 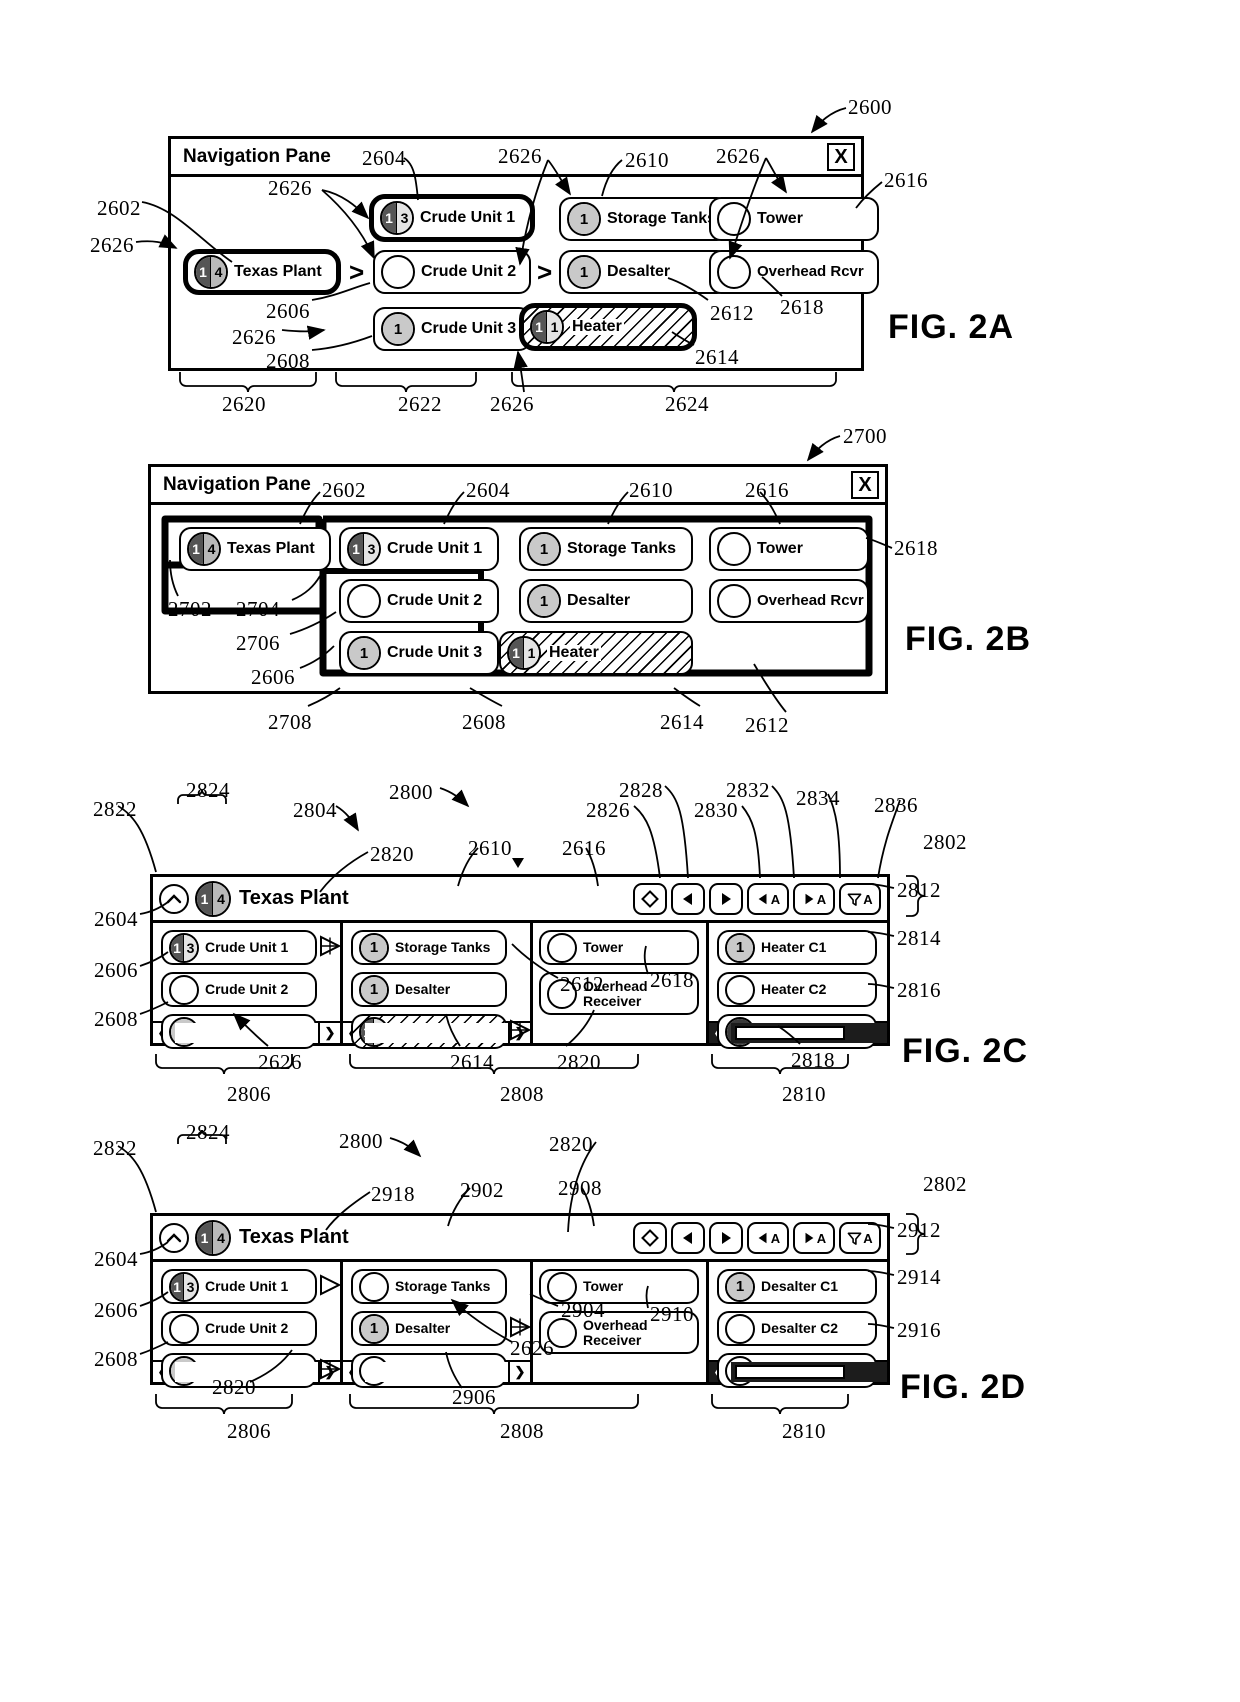 I want to click on badge-right: 1, so click(x=554, y=327).